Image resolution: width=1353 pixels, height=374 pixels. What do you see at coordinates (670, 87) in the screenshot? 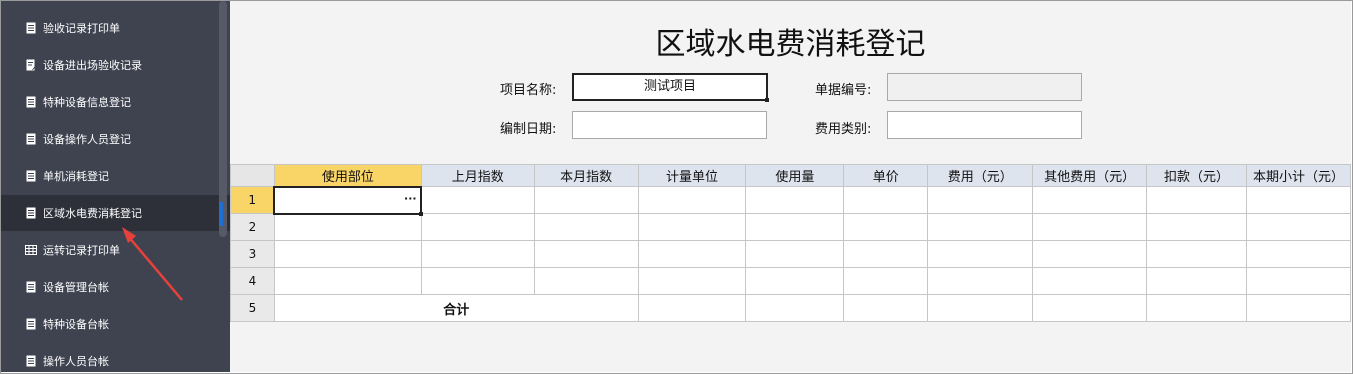
I see `project-name-field: 测试项目` at bounding box center [670, 87].